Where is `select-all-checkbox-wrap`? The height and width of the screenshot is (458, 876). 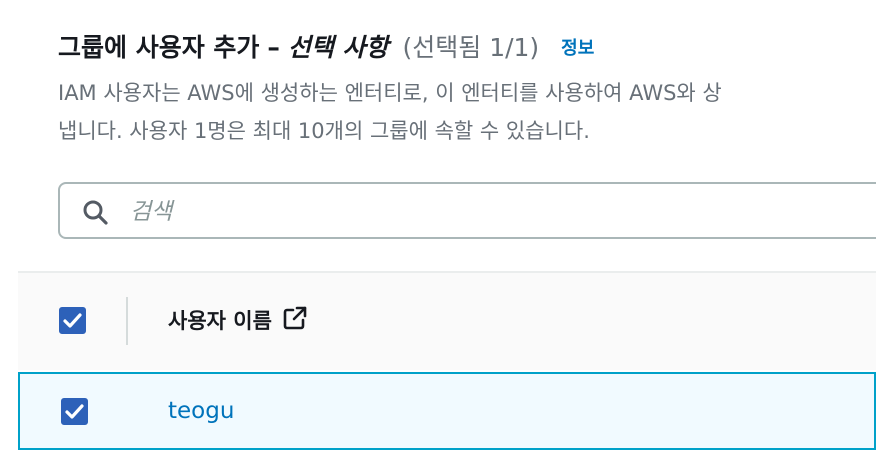 select-all-checkbox-wrap is located at coordinates (72, 320).